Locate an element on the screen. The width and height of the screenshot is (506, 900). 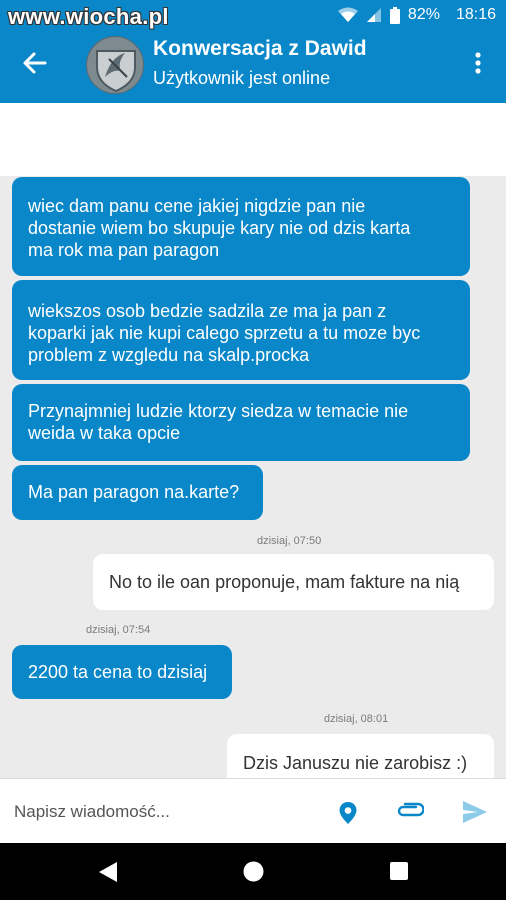
online-status: Użytkownik jest online is located at coordinates (242, 78).